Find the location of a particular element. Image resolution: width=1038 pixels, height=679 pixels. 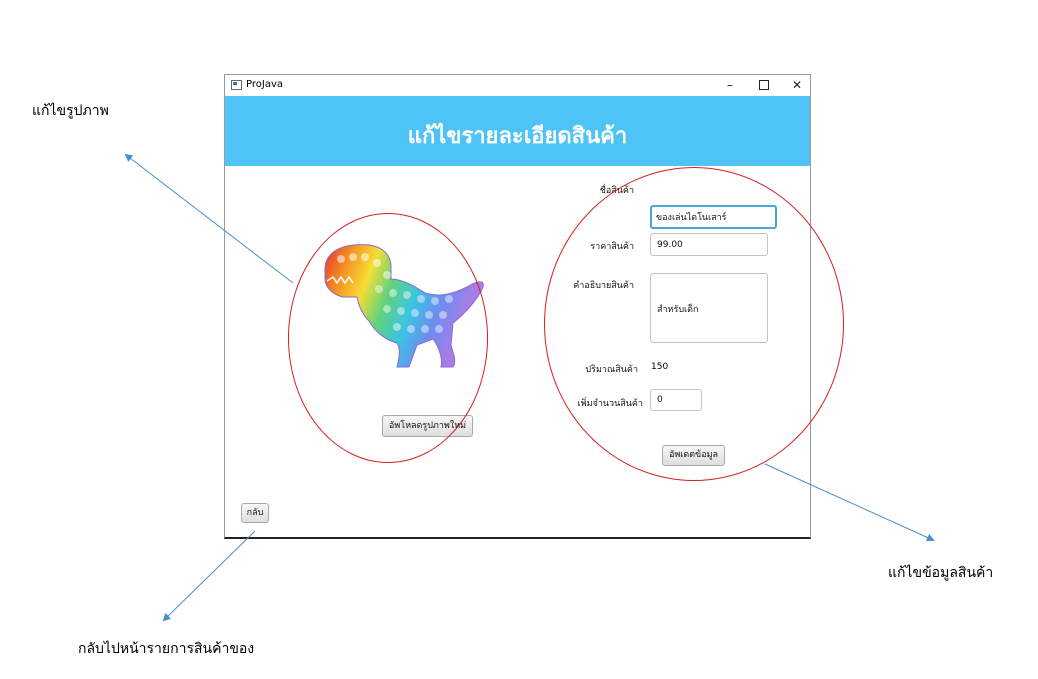

arrow-edit-image is located at coordinates (209, 218).